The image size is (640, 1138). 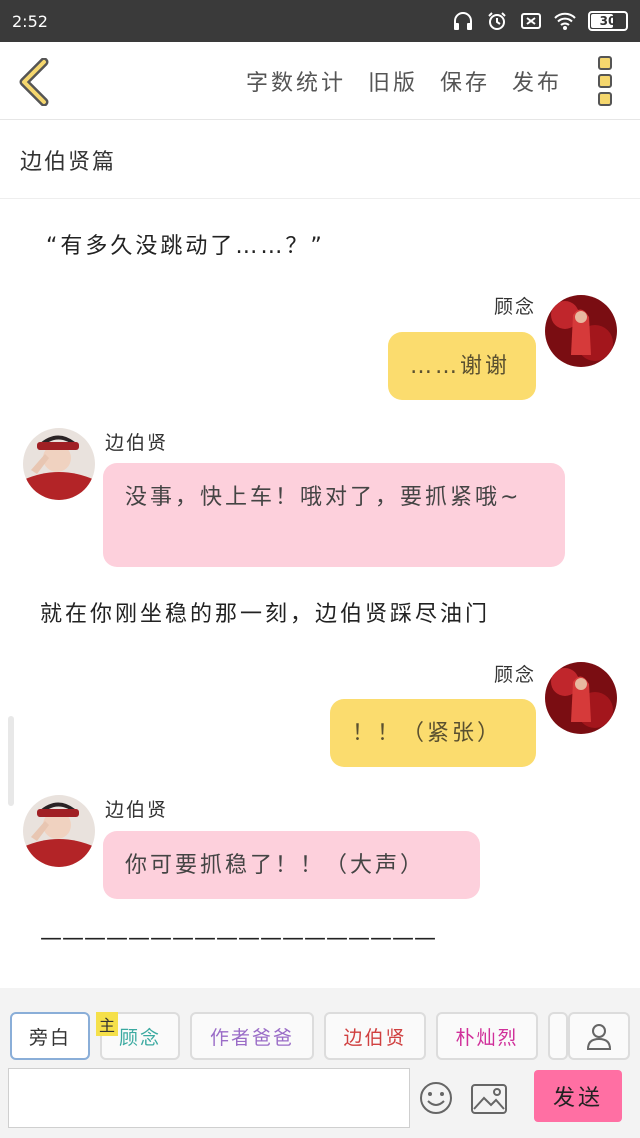 I want to click on no-sim-icon, so click(x=531, y=21).